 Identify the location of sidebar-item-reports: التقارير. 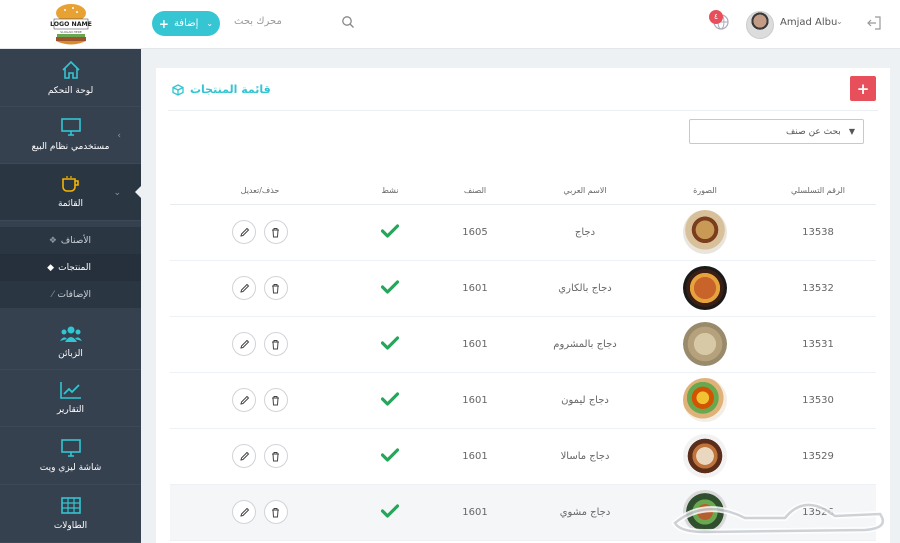
(70, 398).